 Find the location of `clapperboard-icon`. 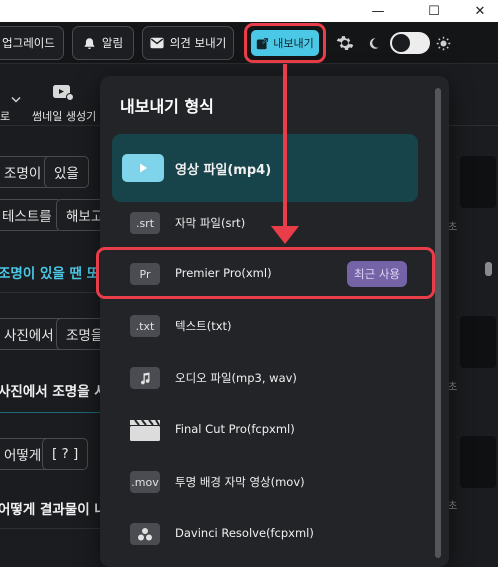

clapperboard-icon is located at coordinates (145, 430).